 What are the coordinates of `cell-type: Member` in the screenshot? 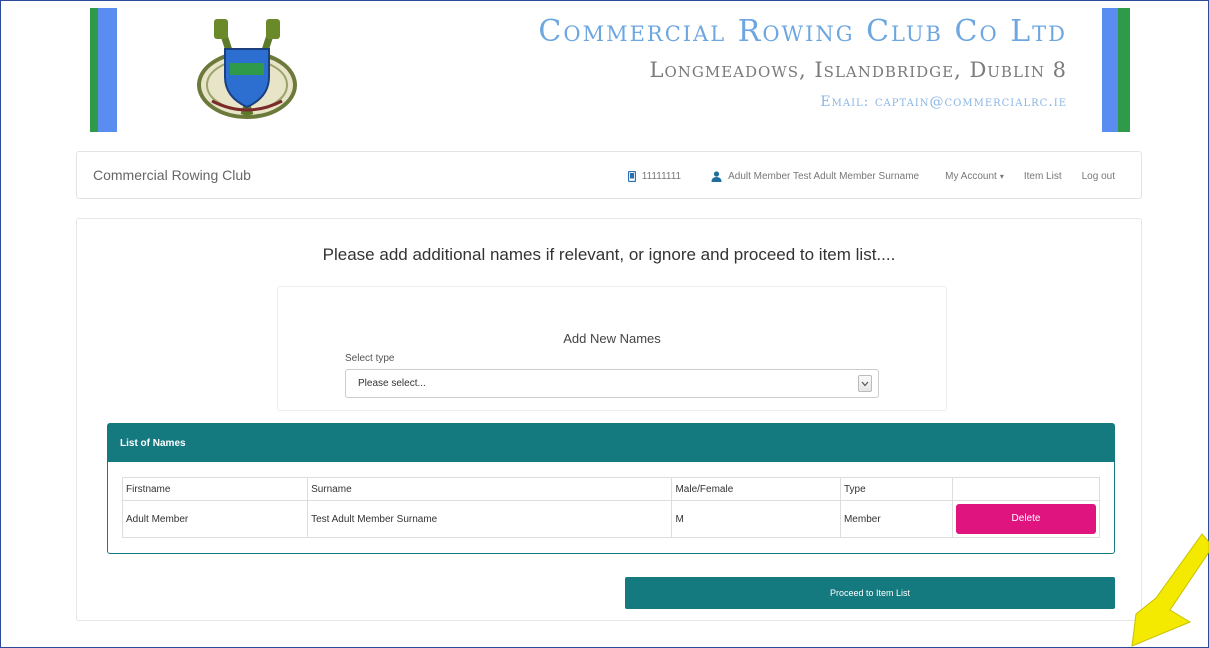 It's located at (896, 519).